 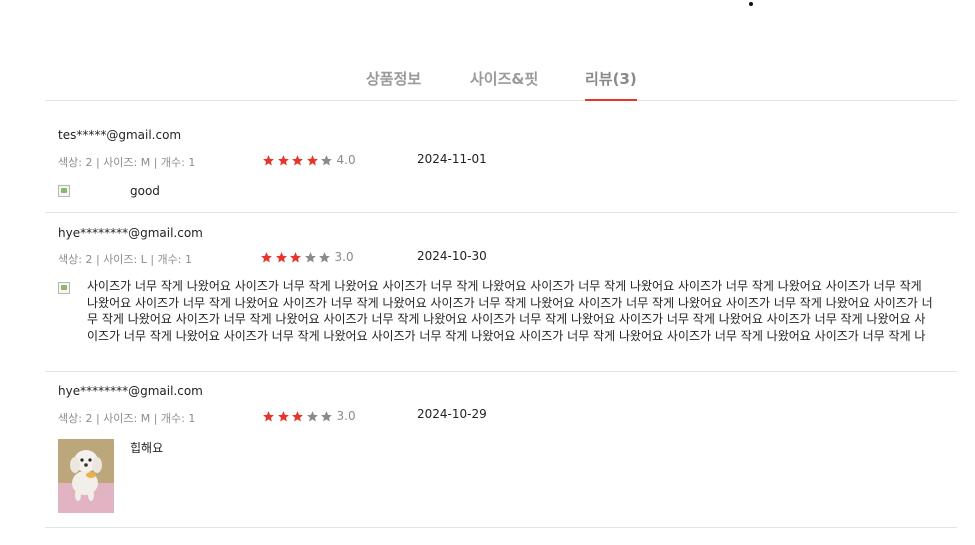 What do you see at coordinates (452, 414) in the screenshot?
I see `review-date: 2024-10-29` at bounding box center [452, 414].